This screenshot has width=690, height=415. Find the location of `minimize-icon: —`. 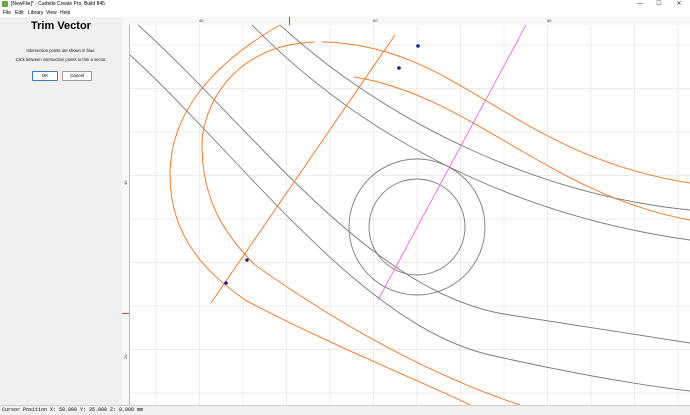

minimize-icon: — is located at coordinates (640, 4).